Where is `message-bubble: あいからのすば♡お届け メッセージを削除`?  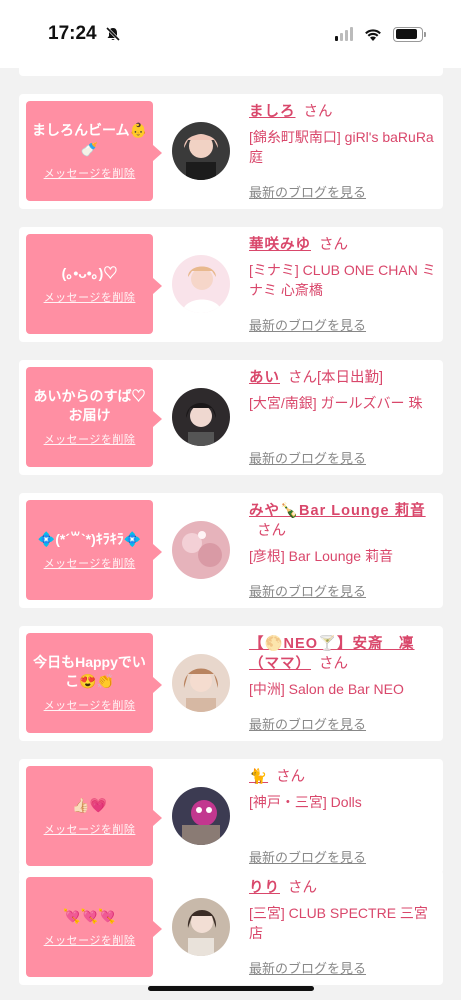
message-bubble: あいからのすば♡お届け メッセージを削除 is located at coordinates (94, 417).